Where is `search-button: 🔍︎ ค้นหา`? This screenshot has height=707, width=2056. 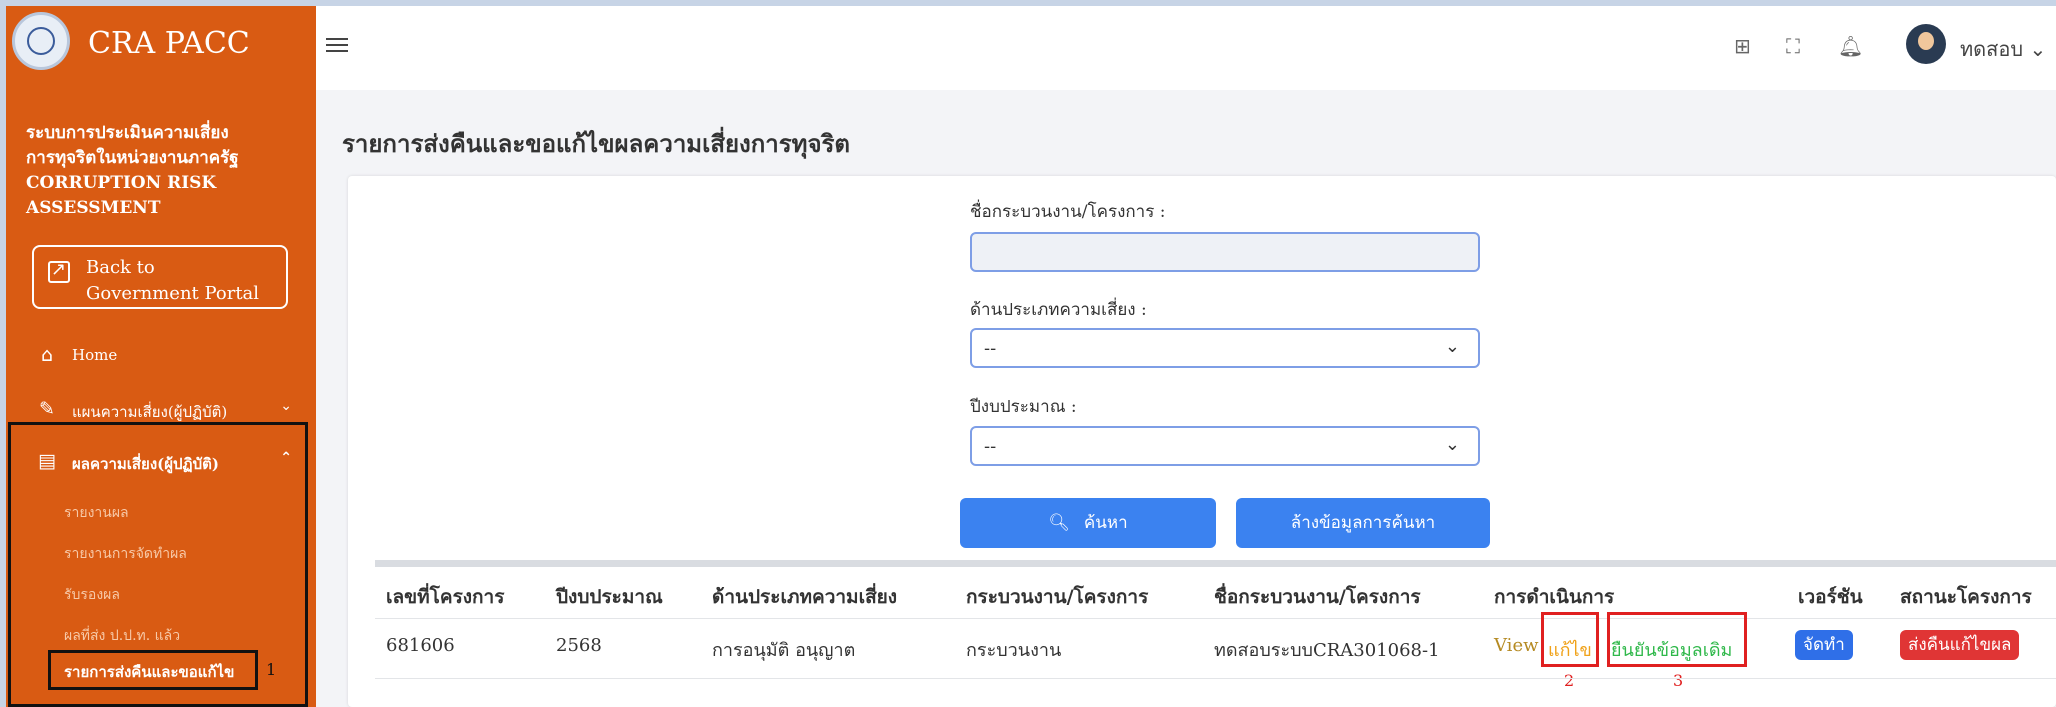
search-button: 🔍︎ ค้นหา is located at coordinates (1088, 523).